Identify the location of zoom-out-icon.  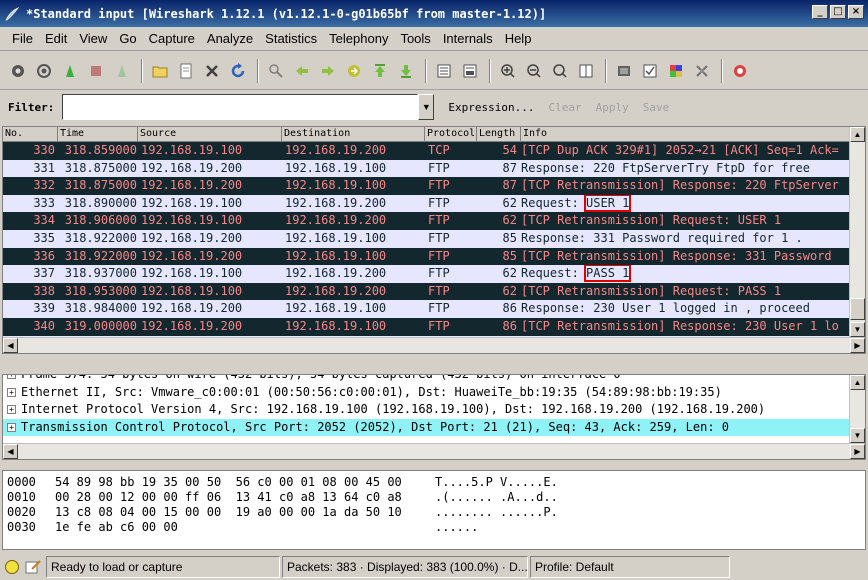
(534, 71).